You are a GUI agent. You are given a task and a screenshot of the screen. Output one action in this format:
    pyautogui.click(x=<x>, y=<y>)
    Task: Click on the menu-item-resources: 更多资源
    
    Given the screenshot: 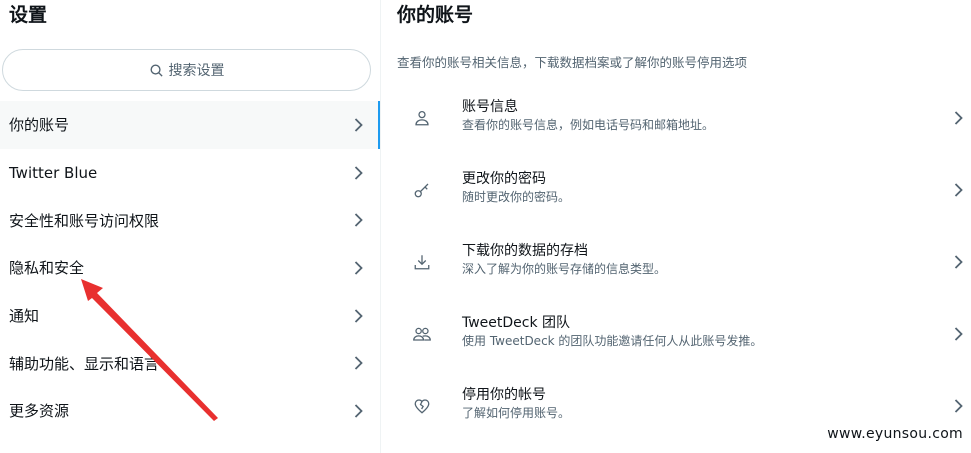 What is the action you would take?
    pyautogui.click(x=190, y=411)
    